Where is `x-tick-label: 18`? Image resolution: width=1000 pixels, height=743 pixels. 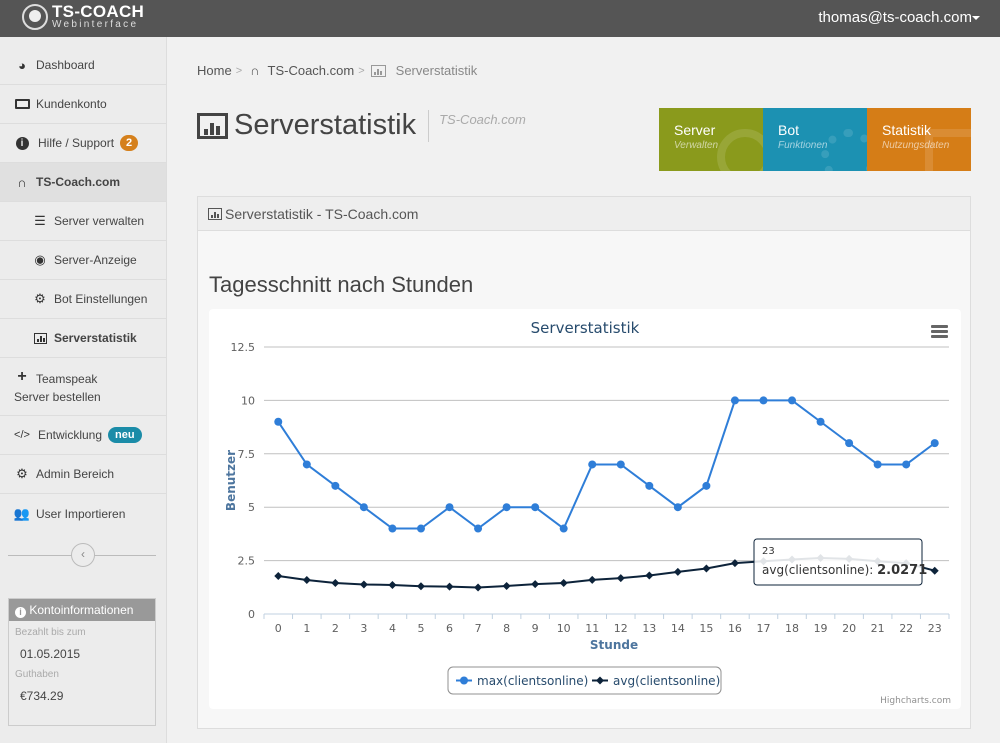 x-tick-label: 18 is located at coordinates (792, 628).